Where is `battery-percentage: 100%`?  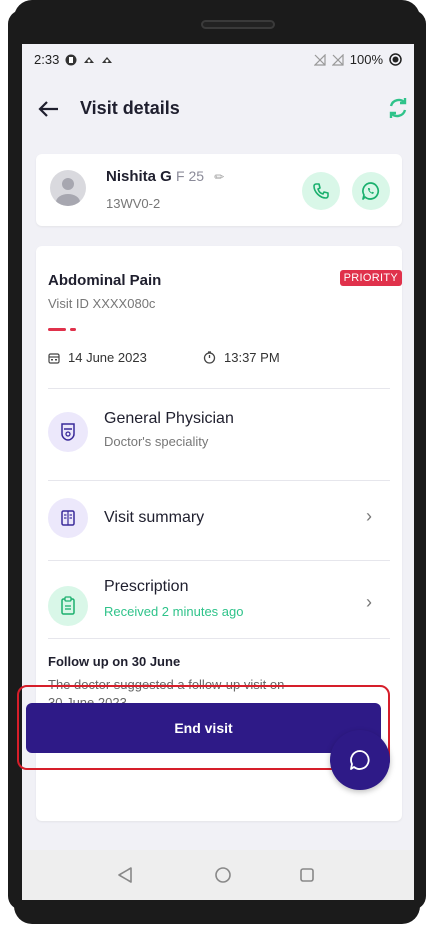
battery-percentage: 100% is located at coordinates (366, 59).